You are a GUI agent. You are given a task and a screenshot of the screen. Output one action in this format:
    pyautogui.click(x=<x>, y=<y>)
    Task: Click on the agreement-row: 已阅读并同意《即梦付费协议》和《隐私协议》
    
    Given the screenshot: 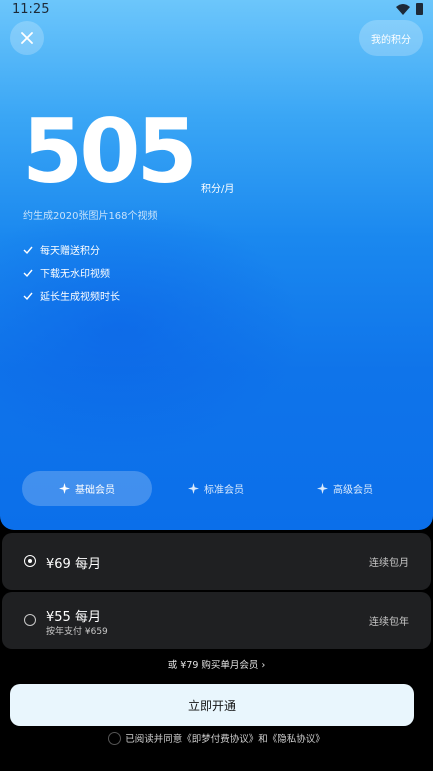 What is the action you would take?
    pyautogui.click(x=216, y=738)
    